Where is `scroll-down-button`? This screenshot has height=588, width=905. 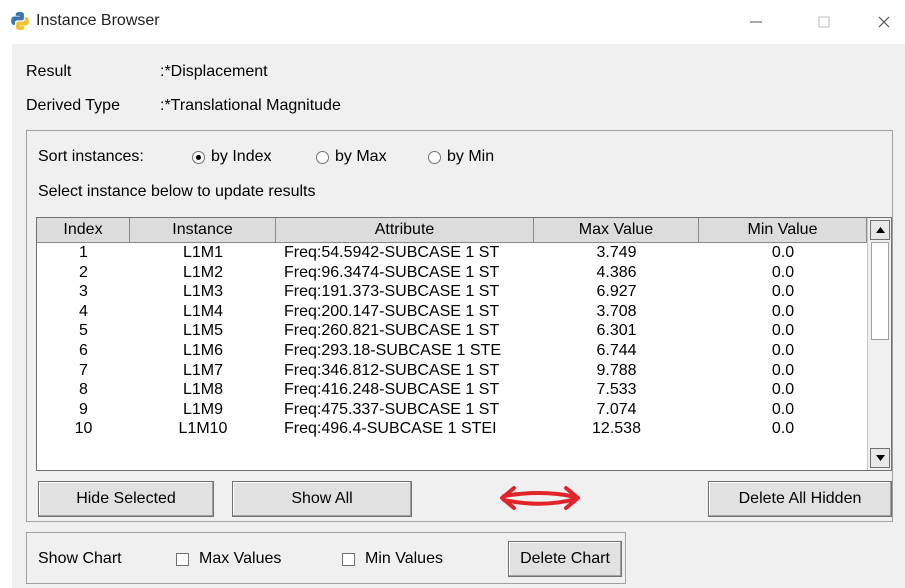
scroll-down-button is located at coordinates (880, 458).